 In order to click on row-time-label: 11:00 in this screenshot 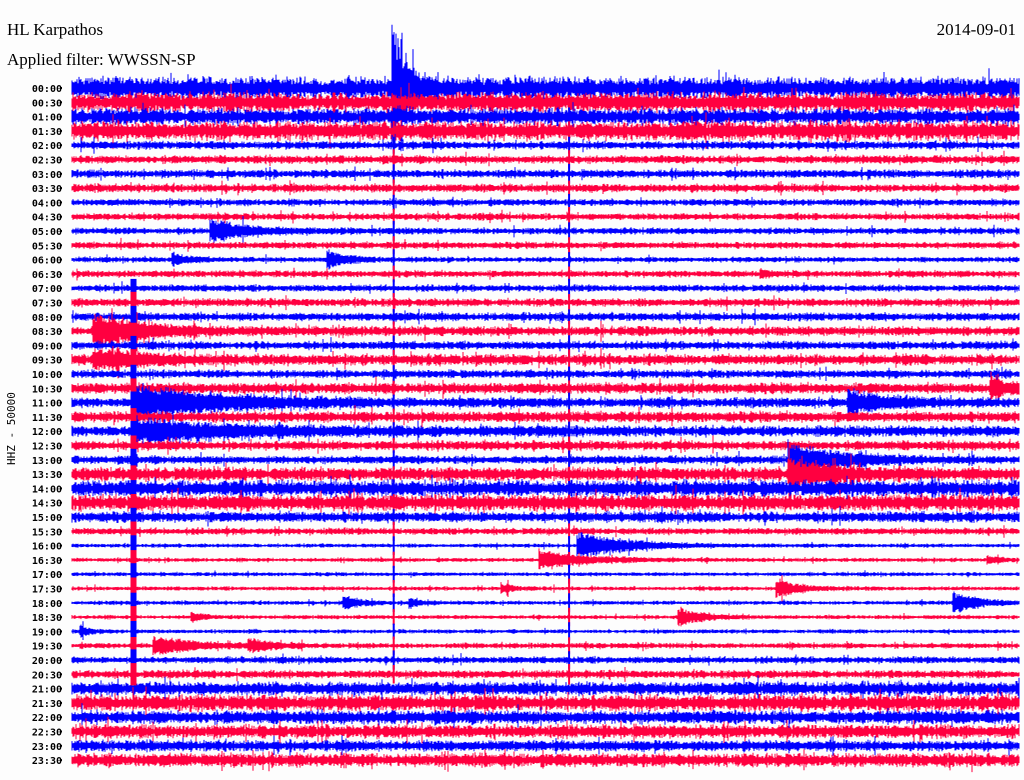, I will do `click(47, 404)`.